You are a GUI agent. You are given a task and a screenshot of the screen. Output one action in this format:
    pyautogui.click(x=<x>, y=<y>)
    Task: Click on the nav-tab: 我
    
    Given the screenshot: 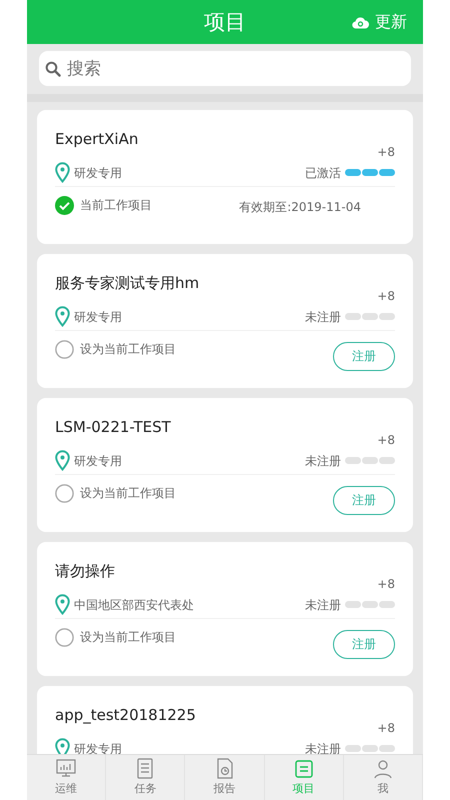 What is the action you would take?
    pyautogui.click(x=384, y=777)
    